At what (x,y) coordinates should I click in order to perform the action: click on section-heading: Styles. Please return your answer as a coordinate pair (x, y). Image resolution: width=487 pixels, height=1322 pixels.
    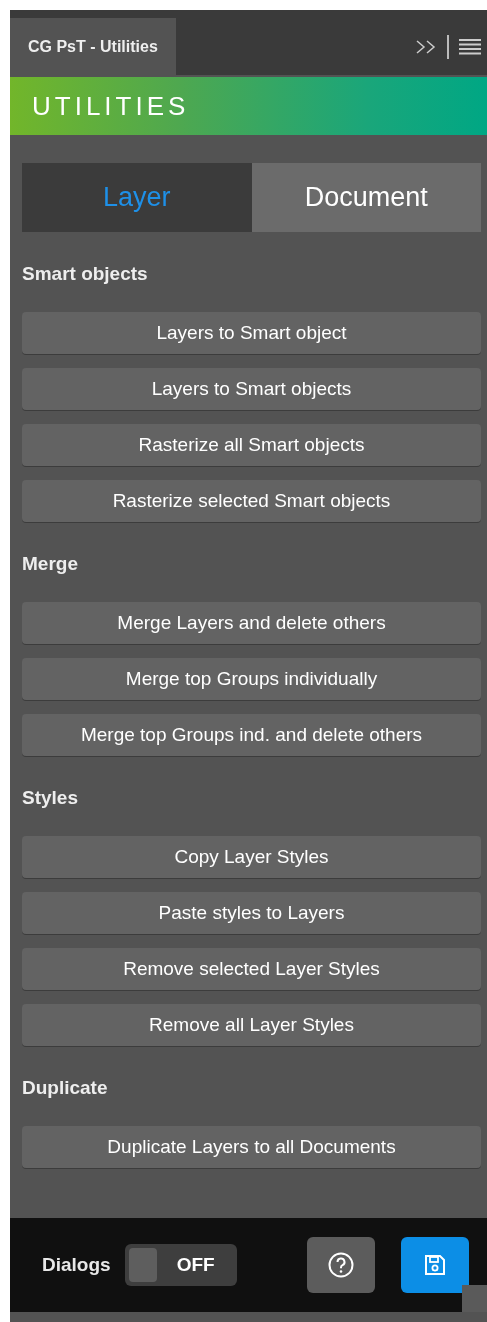
    Looking at the image, I should click on (50, 798).